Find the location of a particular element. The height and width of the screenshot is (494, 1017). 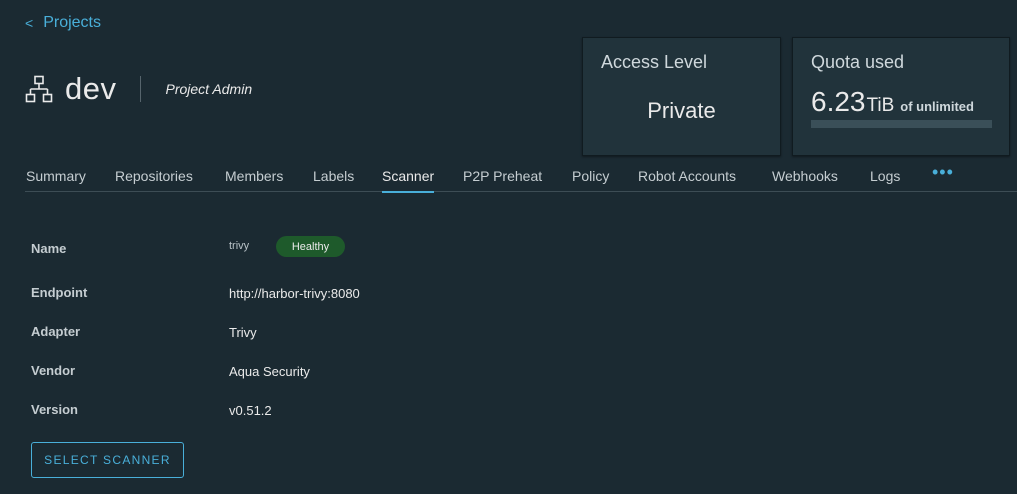

project-role: Project Admin is located at coordinates (209, 89).